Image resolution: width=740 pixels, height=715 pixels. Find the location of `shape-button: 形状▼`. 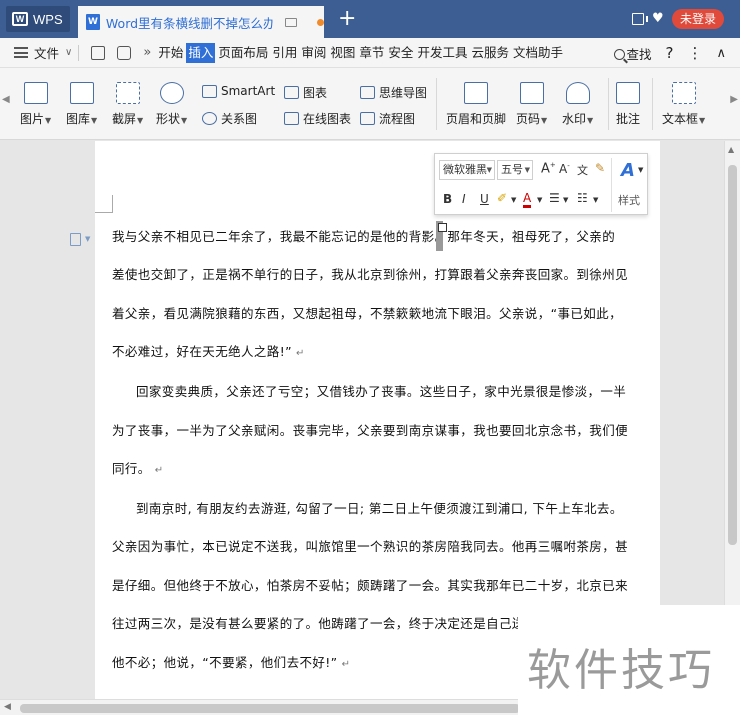

shape-button: 形状▼ is located at coordinates (171, 104).